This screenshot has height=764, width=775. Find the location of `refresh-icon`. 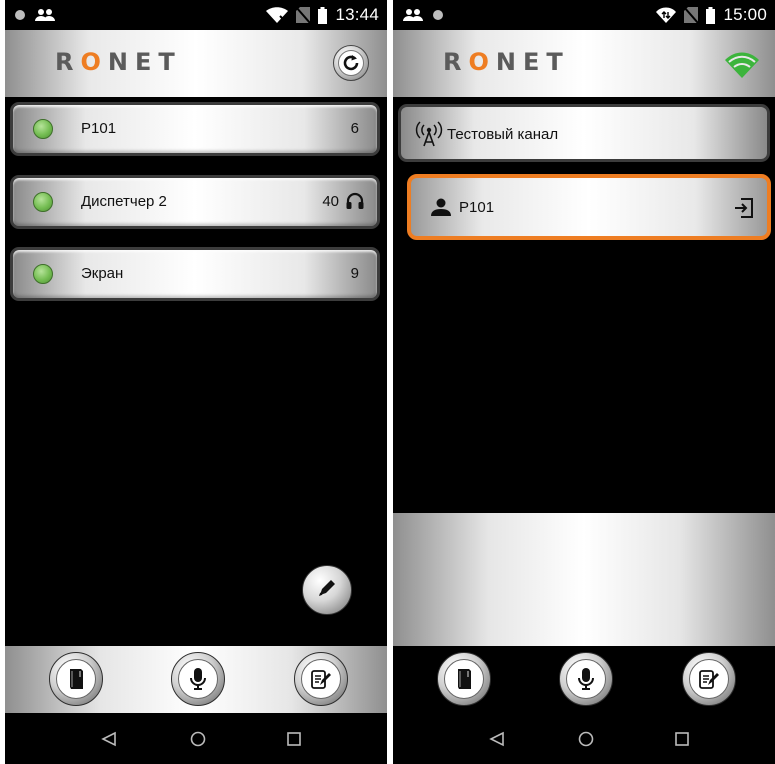

refresh-icon is located at coordinates (351, 63).